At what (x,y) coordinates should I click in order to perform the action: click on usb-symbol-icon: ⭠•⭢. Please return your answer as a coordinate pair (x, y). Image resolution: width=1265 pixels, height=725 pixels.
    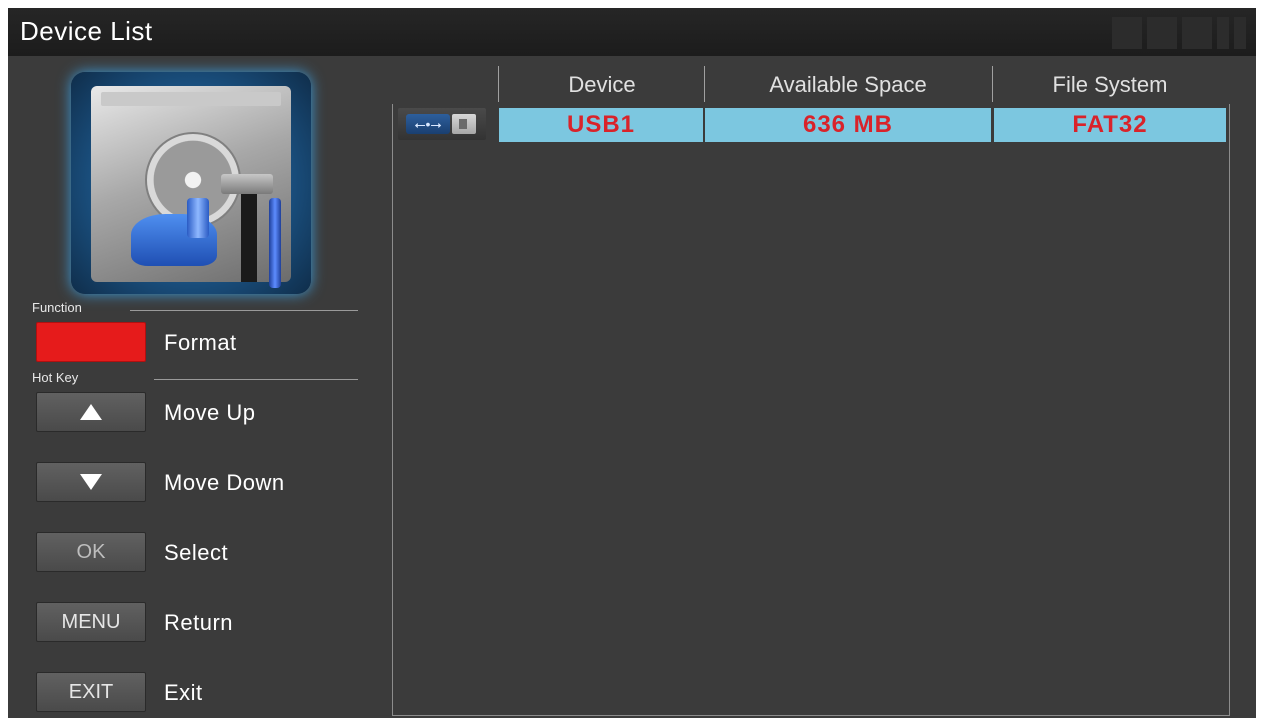
    Looking at the image, I should click on (428, 124).